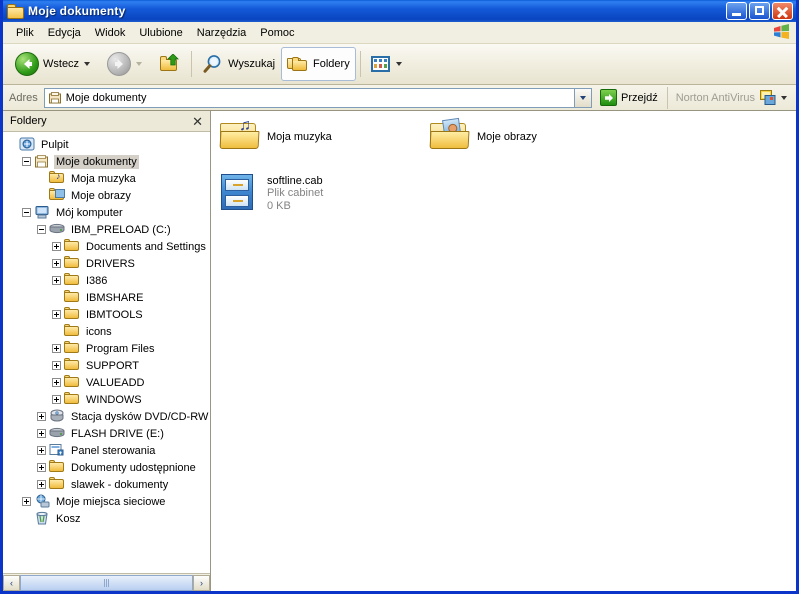 The image size is (799, 594). Describe the element at coordinates (298, 64) in the screenshot. I see `folders-icon` at that location.